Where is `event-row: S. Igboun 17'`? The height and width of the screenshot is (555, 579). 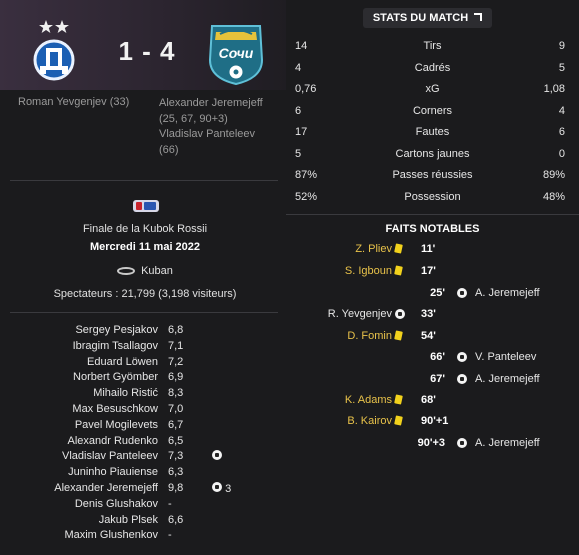 event-row: S. Igboun 17' is located at coordinates (432, 274).